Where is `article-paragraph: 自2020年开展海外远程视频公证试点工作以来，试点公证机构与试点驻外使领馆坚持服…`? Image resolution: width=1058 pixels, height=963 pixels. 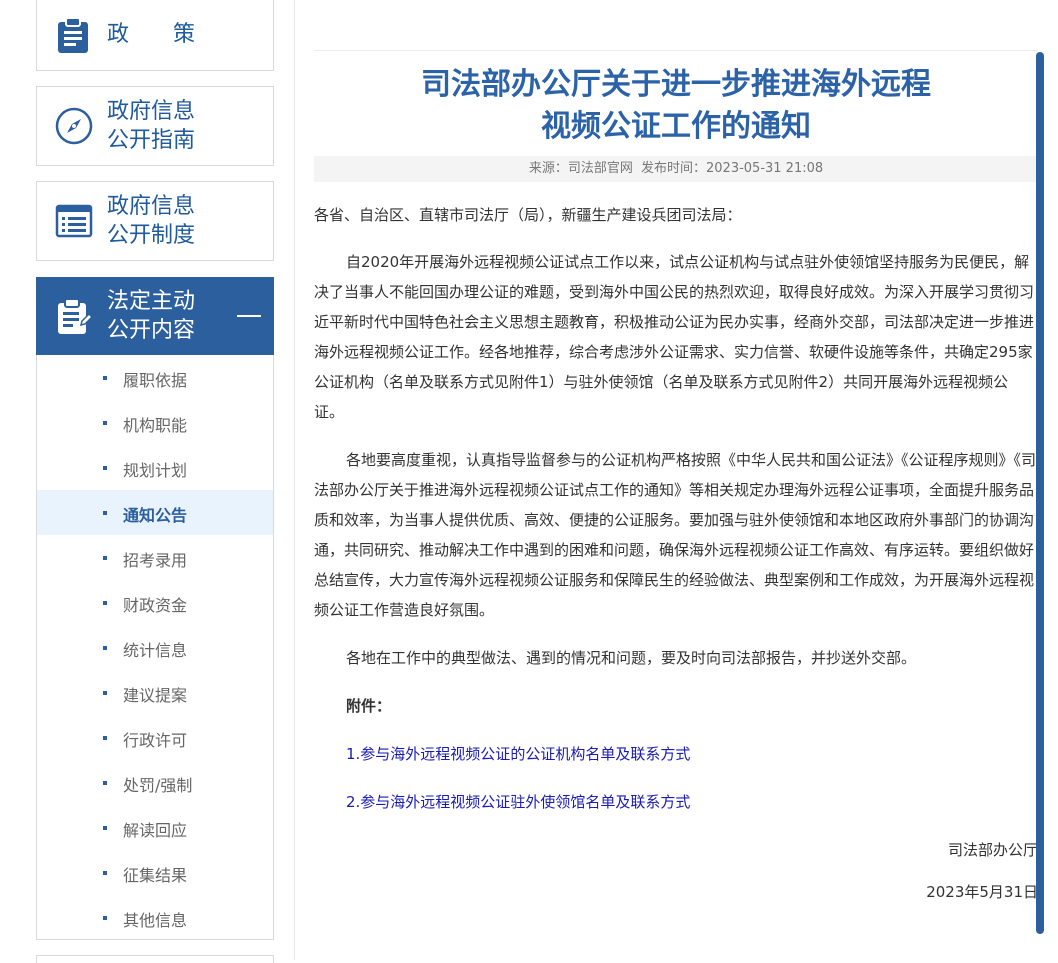
article-paragraph: 自2020年开展海外远程视频公证试点工作以来，试点公证机构与试点驻外使领馆坚持服… is located at coordinates (674, 337).